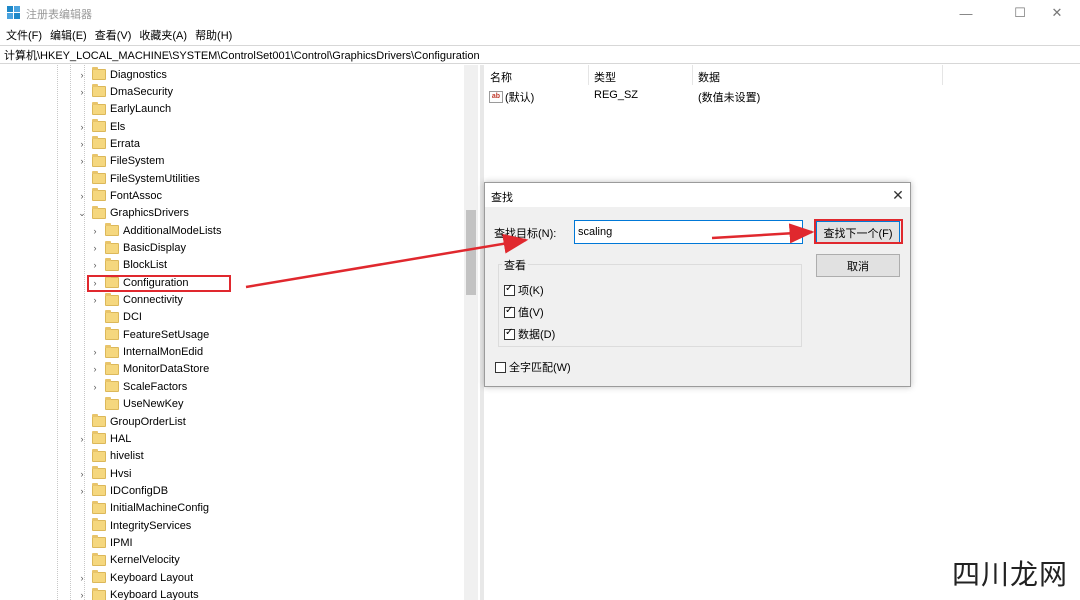 Image resolution: width=1080 pixels, height=600 pixels. Describe the element at coordinates (155, 230) in the screenshot. I see `tree-item: › AdditionalModeLists` at that location.